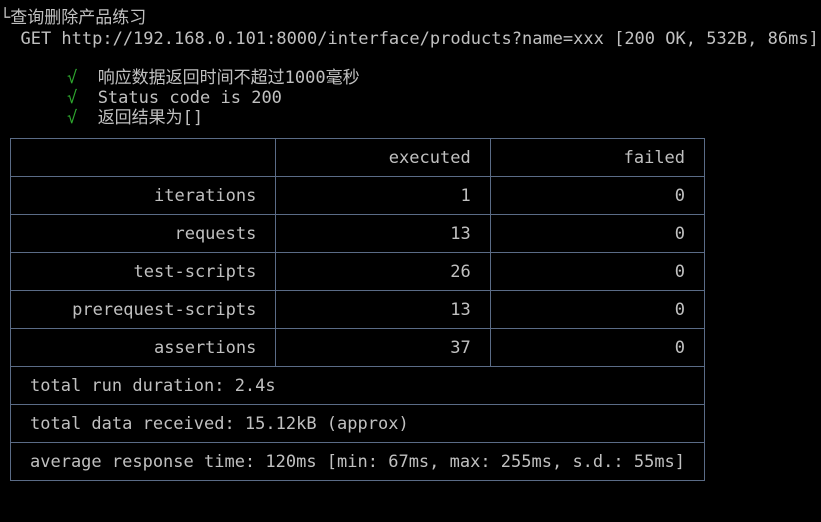  I want to click on request-name: └查询删除产品练习, so click(73, 18).